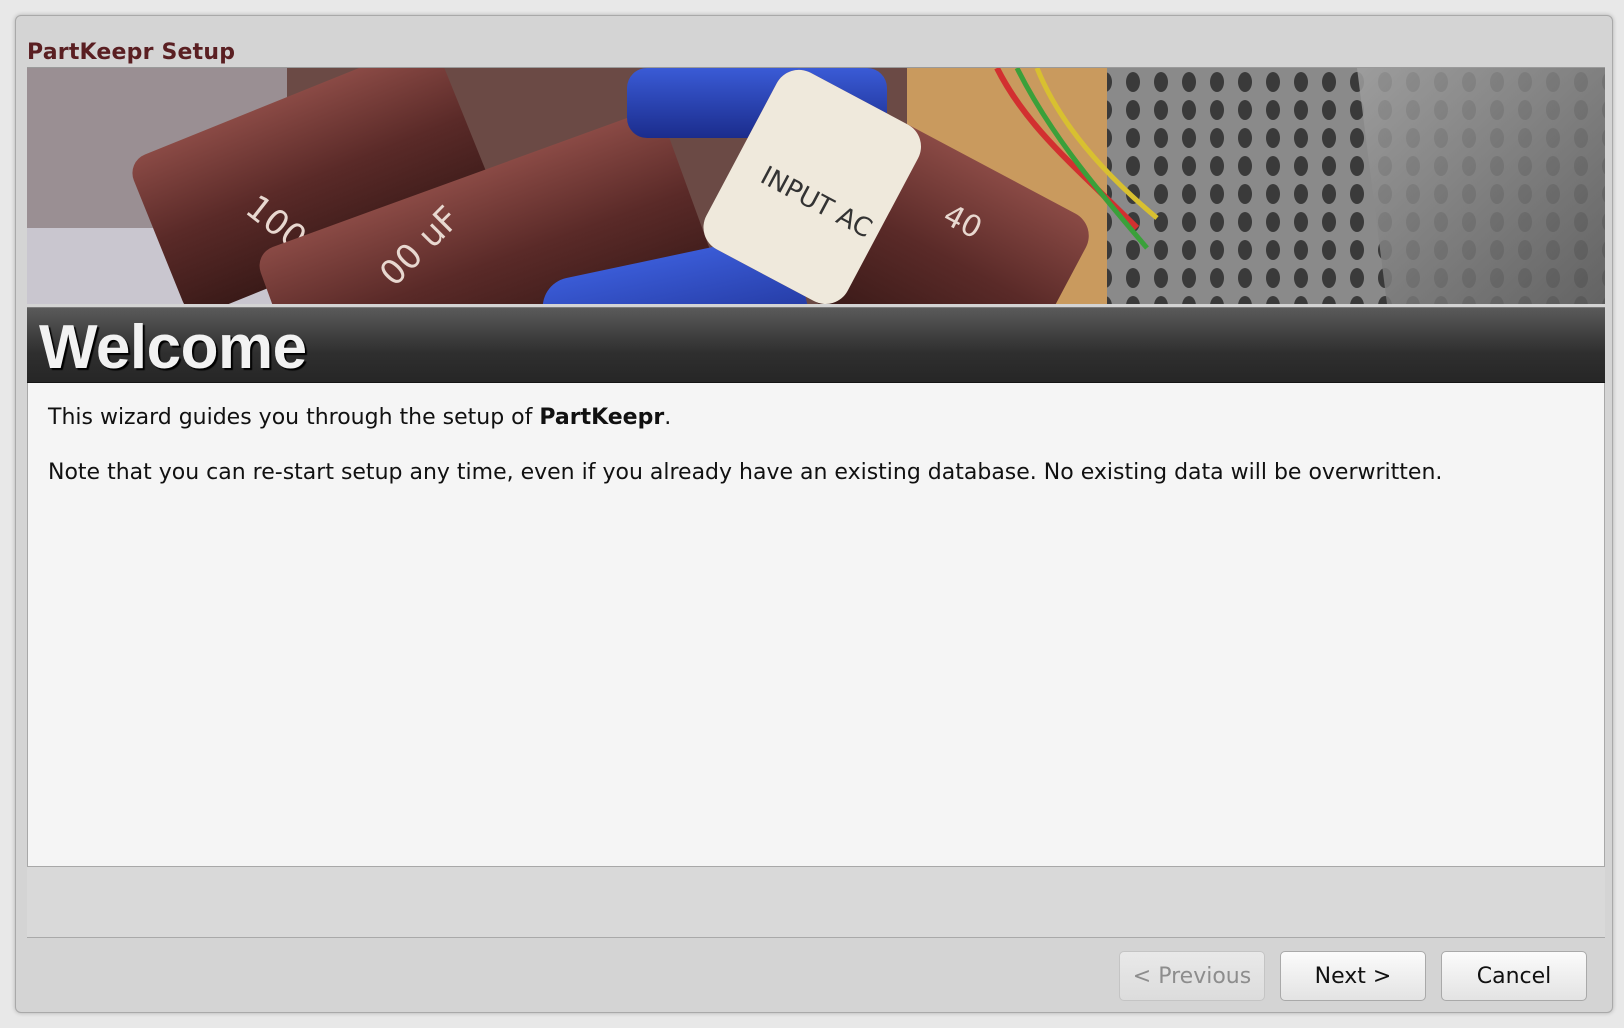  What do you see at coordinates (602, 417) in the screenshot?
I see `intro-app-name: PartKeepr` at bounding box center [602, 417].